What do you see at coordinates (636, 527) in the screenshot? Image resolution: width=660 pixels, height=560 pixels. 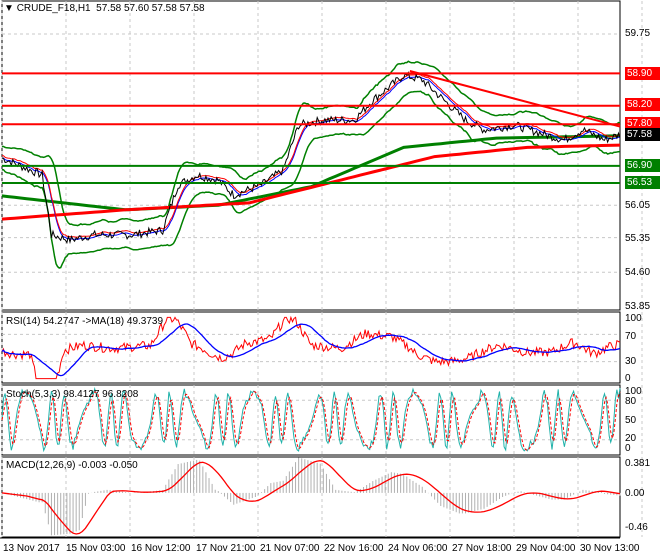 I see `macd-tick: -0.46` at bounding box center [636, 527].